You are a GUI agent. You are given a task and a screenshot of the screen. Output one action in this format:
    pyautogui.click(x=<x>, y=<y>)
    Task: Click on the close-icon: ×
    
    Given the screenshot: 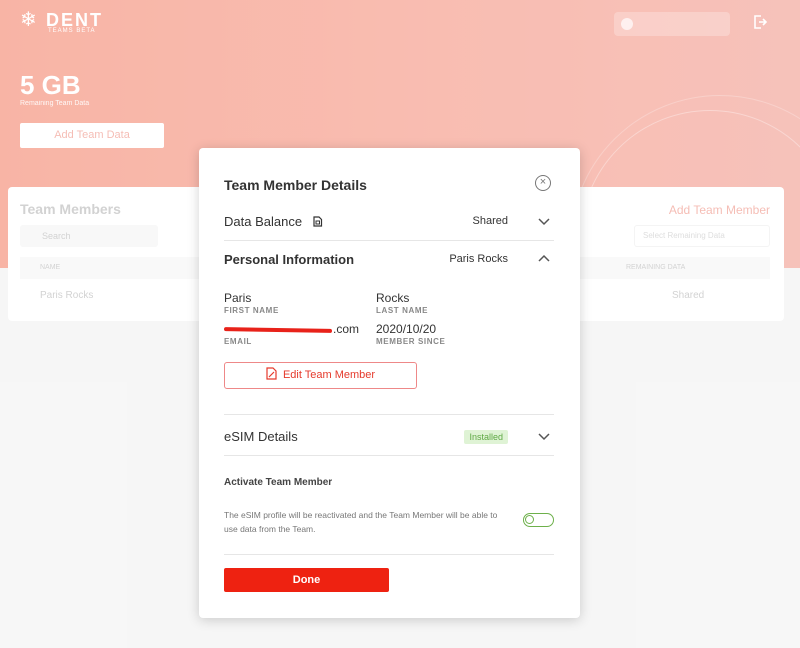 What is the action you would take?
    pyautogui.click(x=543, y=183)
    